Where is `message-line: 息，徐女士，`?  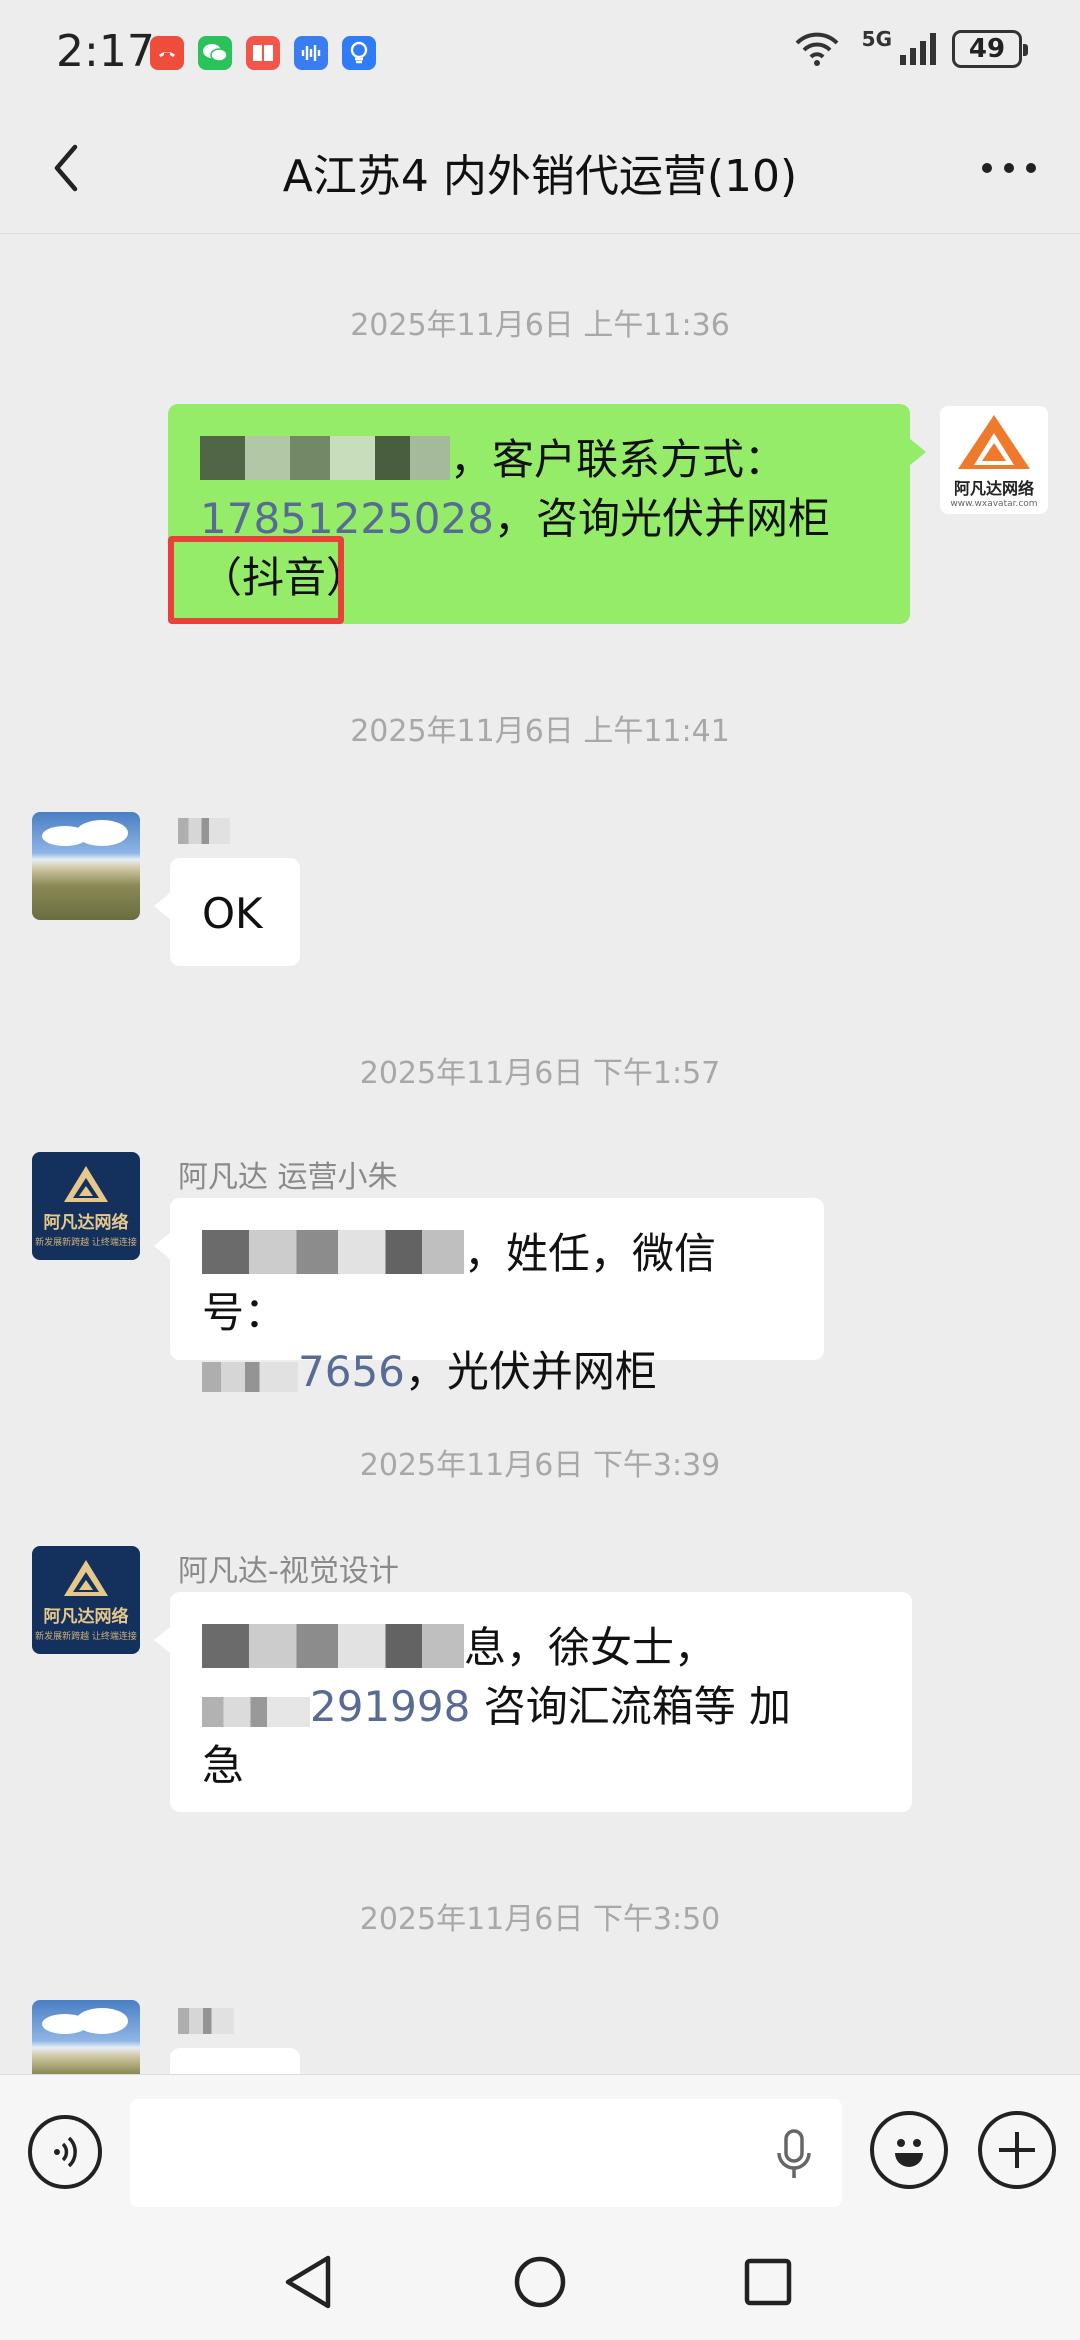 message-line: 息，徐女士， is located at coordinates (542, 1647).